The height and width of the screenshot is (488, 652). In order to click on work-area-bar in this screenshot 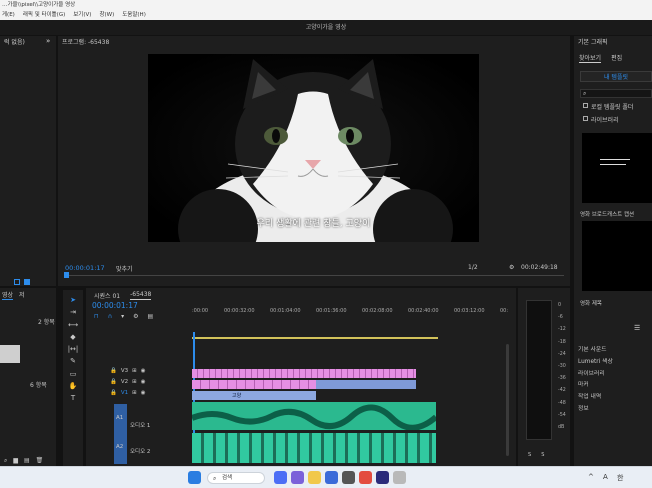, I will do `click(315, 338)`.